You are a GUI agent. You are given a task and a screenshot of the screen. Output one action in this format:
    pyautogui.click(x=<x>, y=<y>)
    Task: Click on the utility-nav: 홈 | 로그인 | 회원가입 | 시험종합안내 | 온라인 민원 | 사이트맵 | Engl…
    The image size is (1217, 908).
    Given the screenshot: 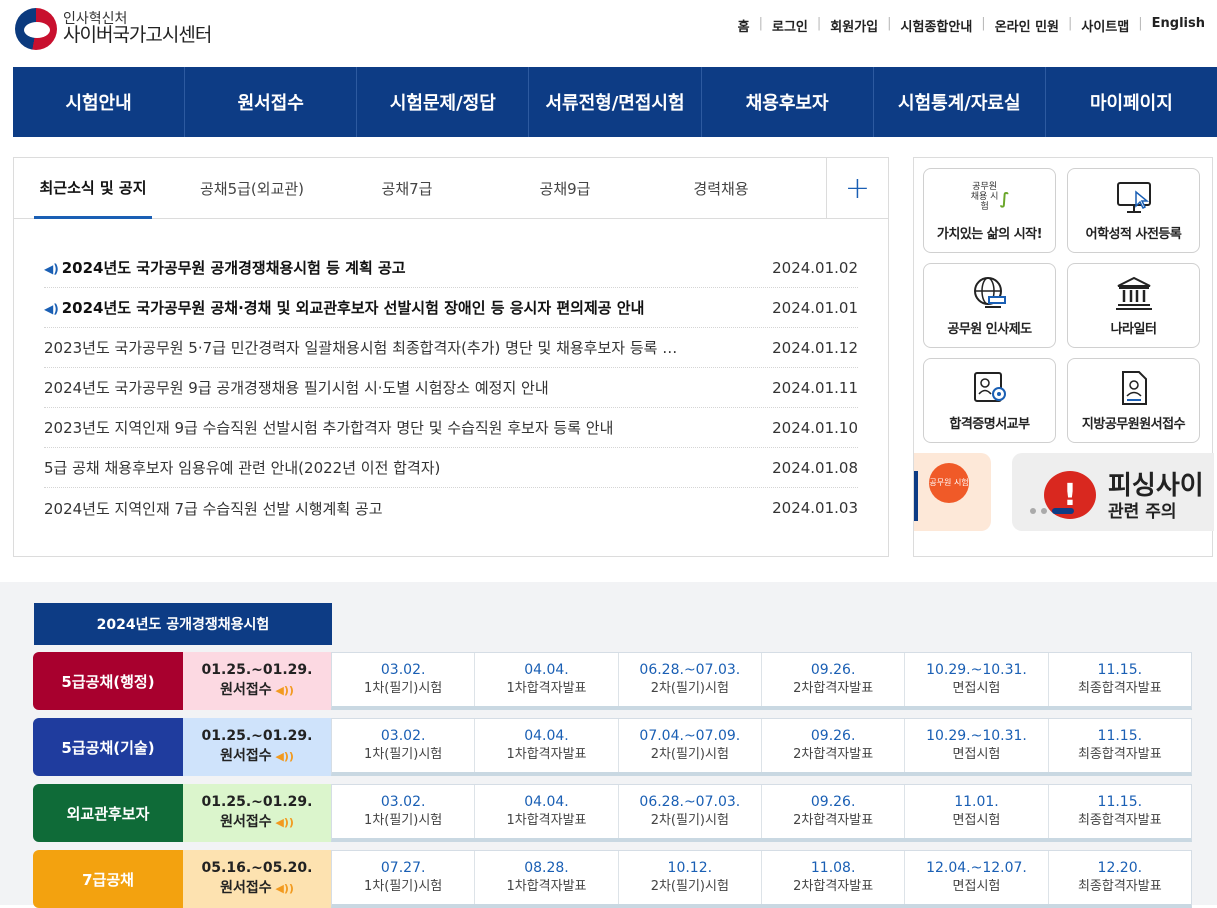 What is the action you would take?
    pyautogui.click(x=971, y=25)
    